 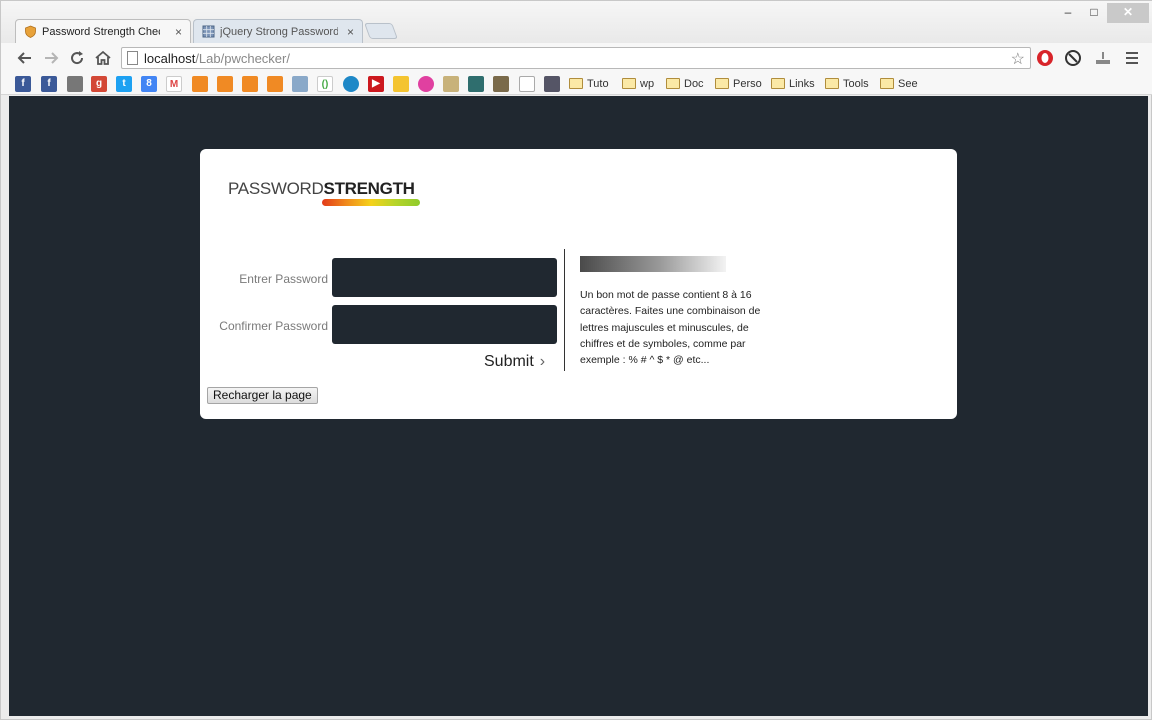 What do you see at coordinates (325, 84) in the screenshot?
I see `bookmark-icon: ()` at bounding box center [325, 84].